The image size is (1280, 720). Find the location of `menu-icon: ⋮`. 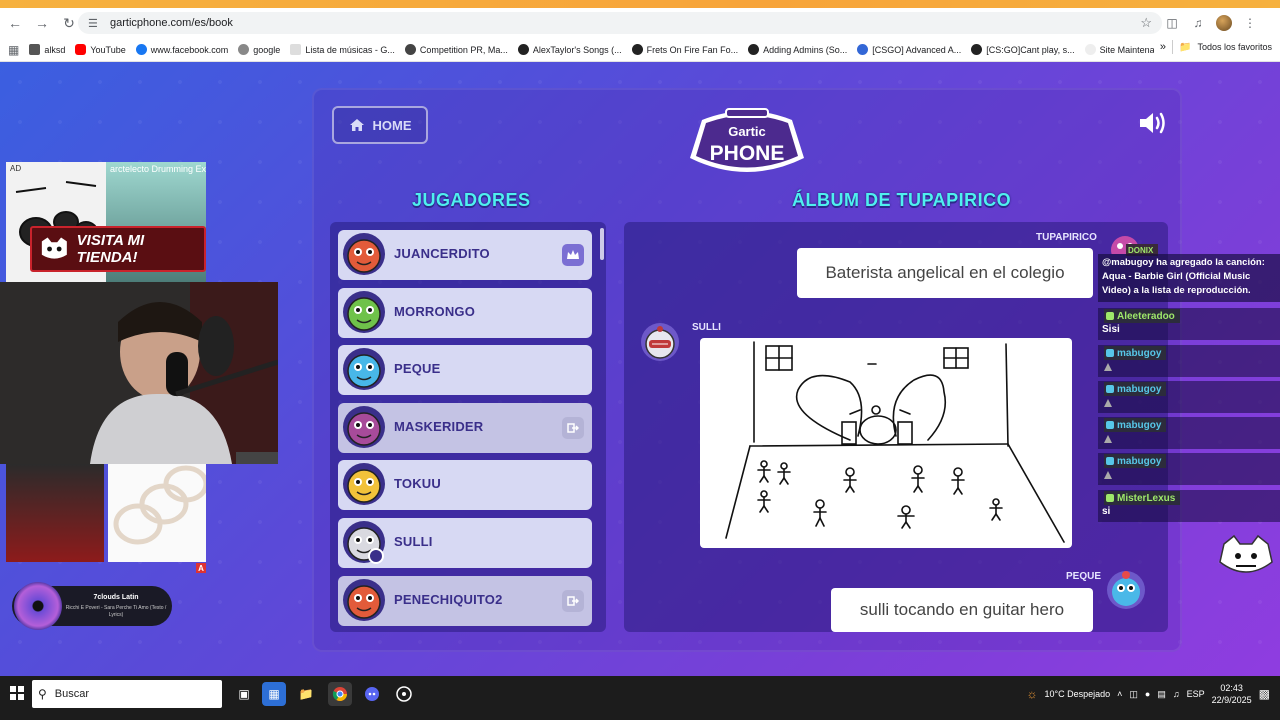

menu-icon: ⋮ is located at coordinates (1250, 23).